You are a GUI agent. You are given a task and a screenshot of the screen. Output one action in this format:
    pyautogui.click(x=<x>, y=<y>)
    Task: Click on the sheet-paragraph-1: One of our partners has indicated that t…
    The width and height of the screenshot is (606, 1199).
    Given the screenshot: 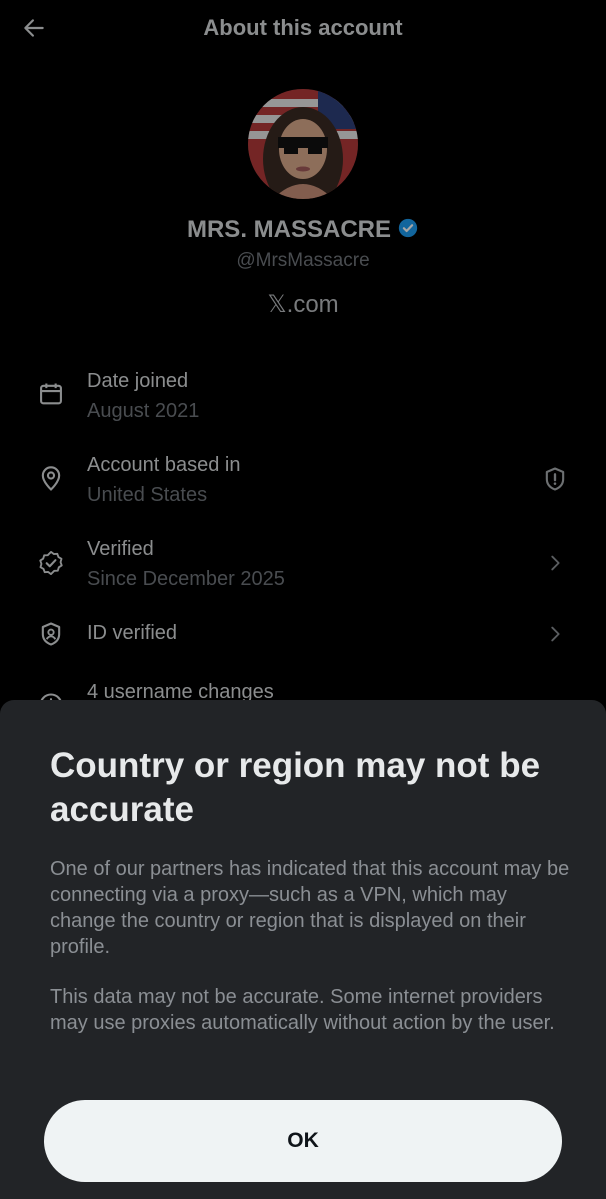 What is the action you would take?
    pyautogui.click(x=310, y=908)
    